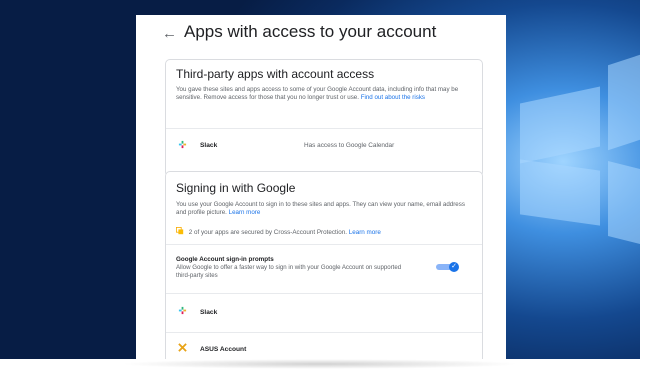  Describe the element at coordinates (169, 34) in the screenshot. I see `back-arrow-icon: ←` at that location.